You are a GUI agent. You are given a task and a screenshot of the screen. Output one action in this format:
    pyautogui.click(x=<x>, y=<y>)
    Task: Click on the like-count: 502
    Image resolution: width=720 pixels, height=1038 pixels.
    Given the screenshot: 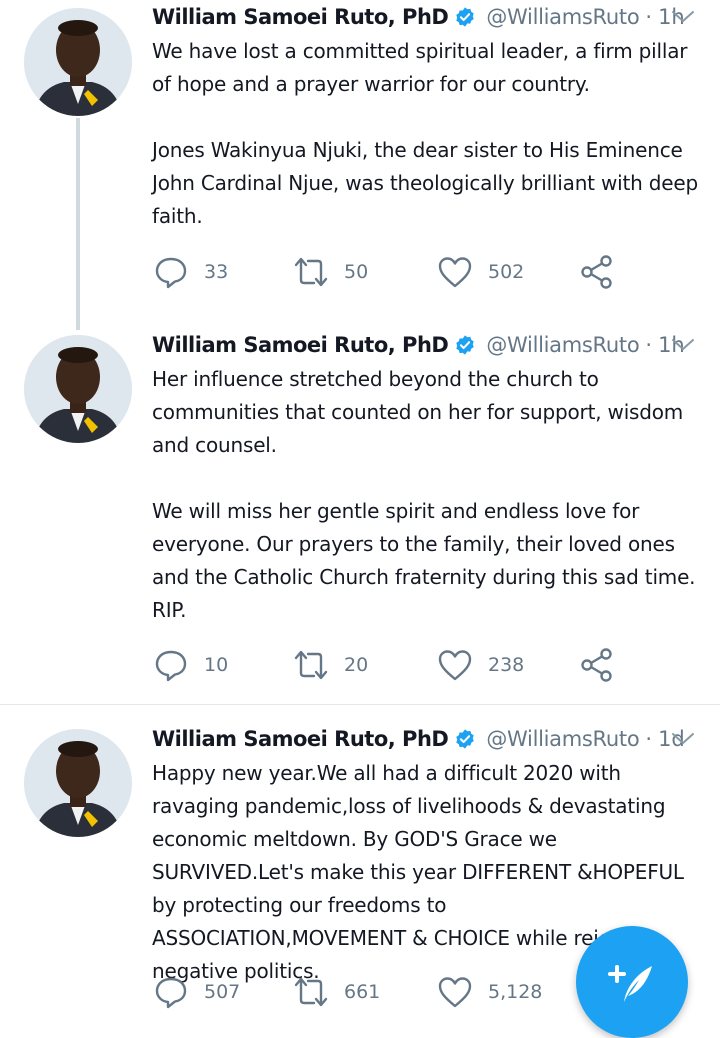 What is the action you would take?
    pyautogui.click(x=506, y=272)
    